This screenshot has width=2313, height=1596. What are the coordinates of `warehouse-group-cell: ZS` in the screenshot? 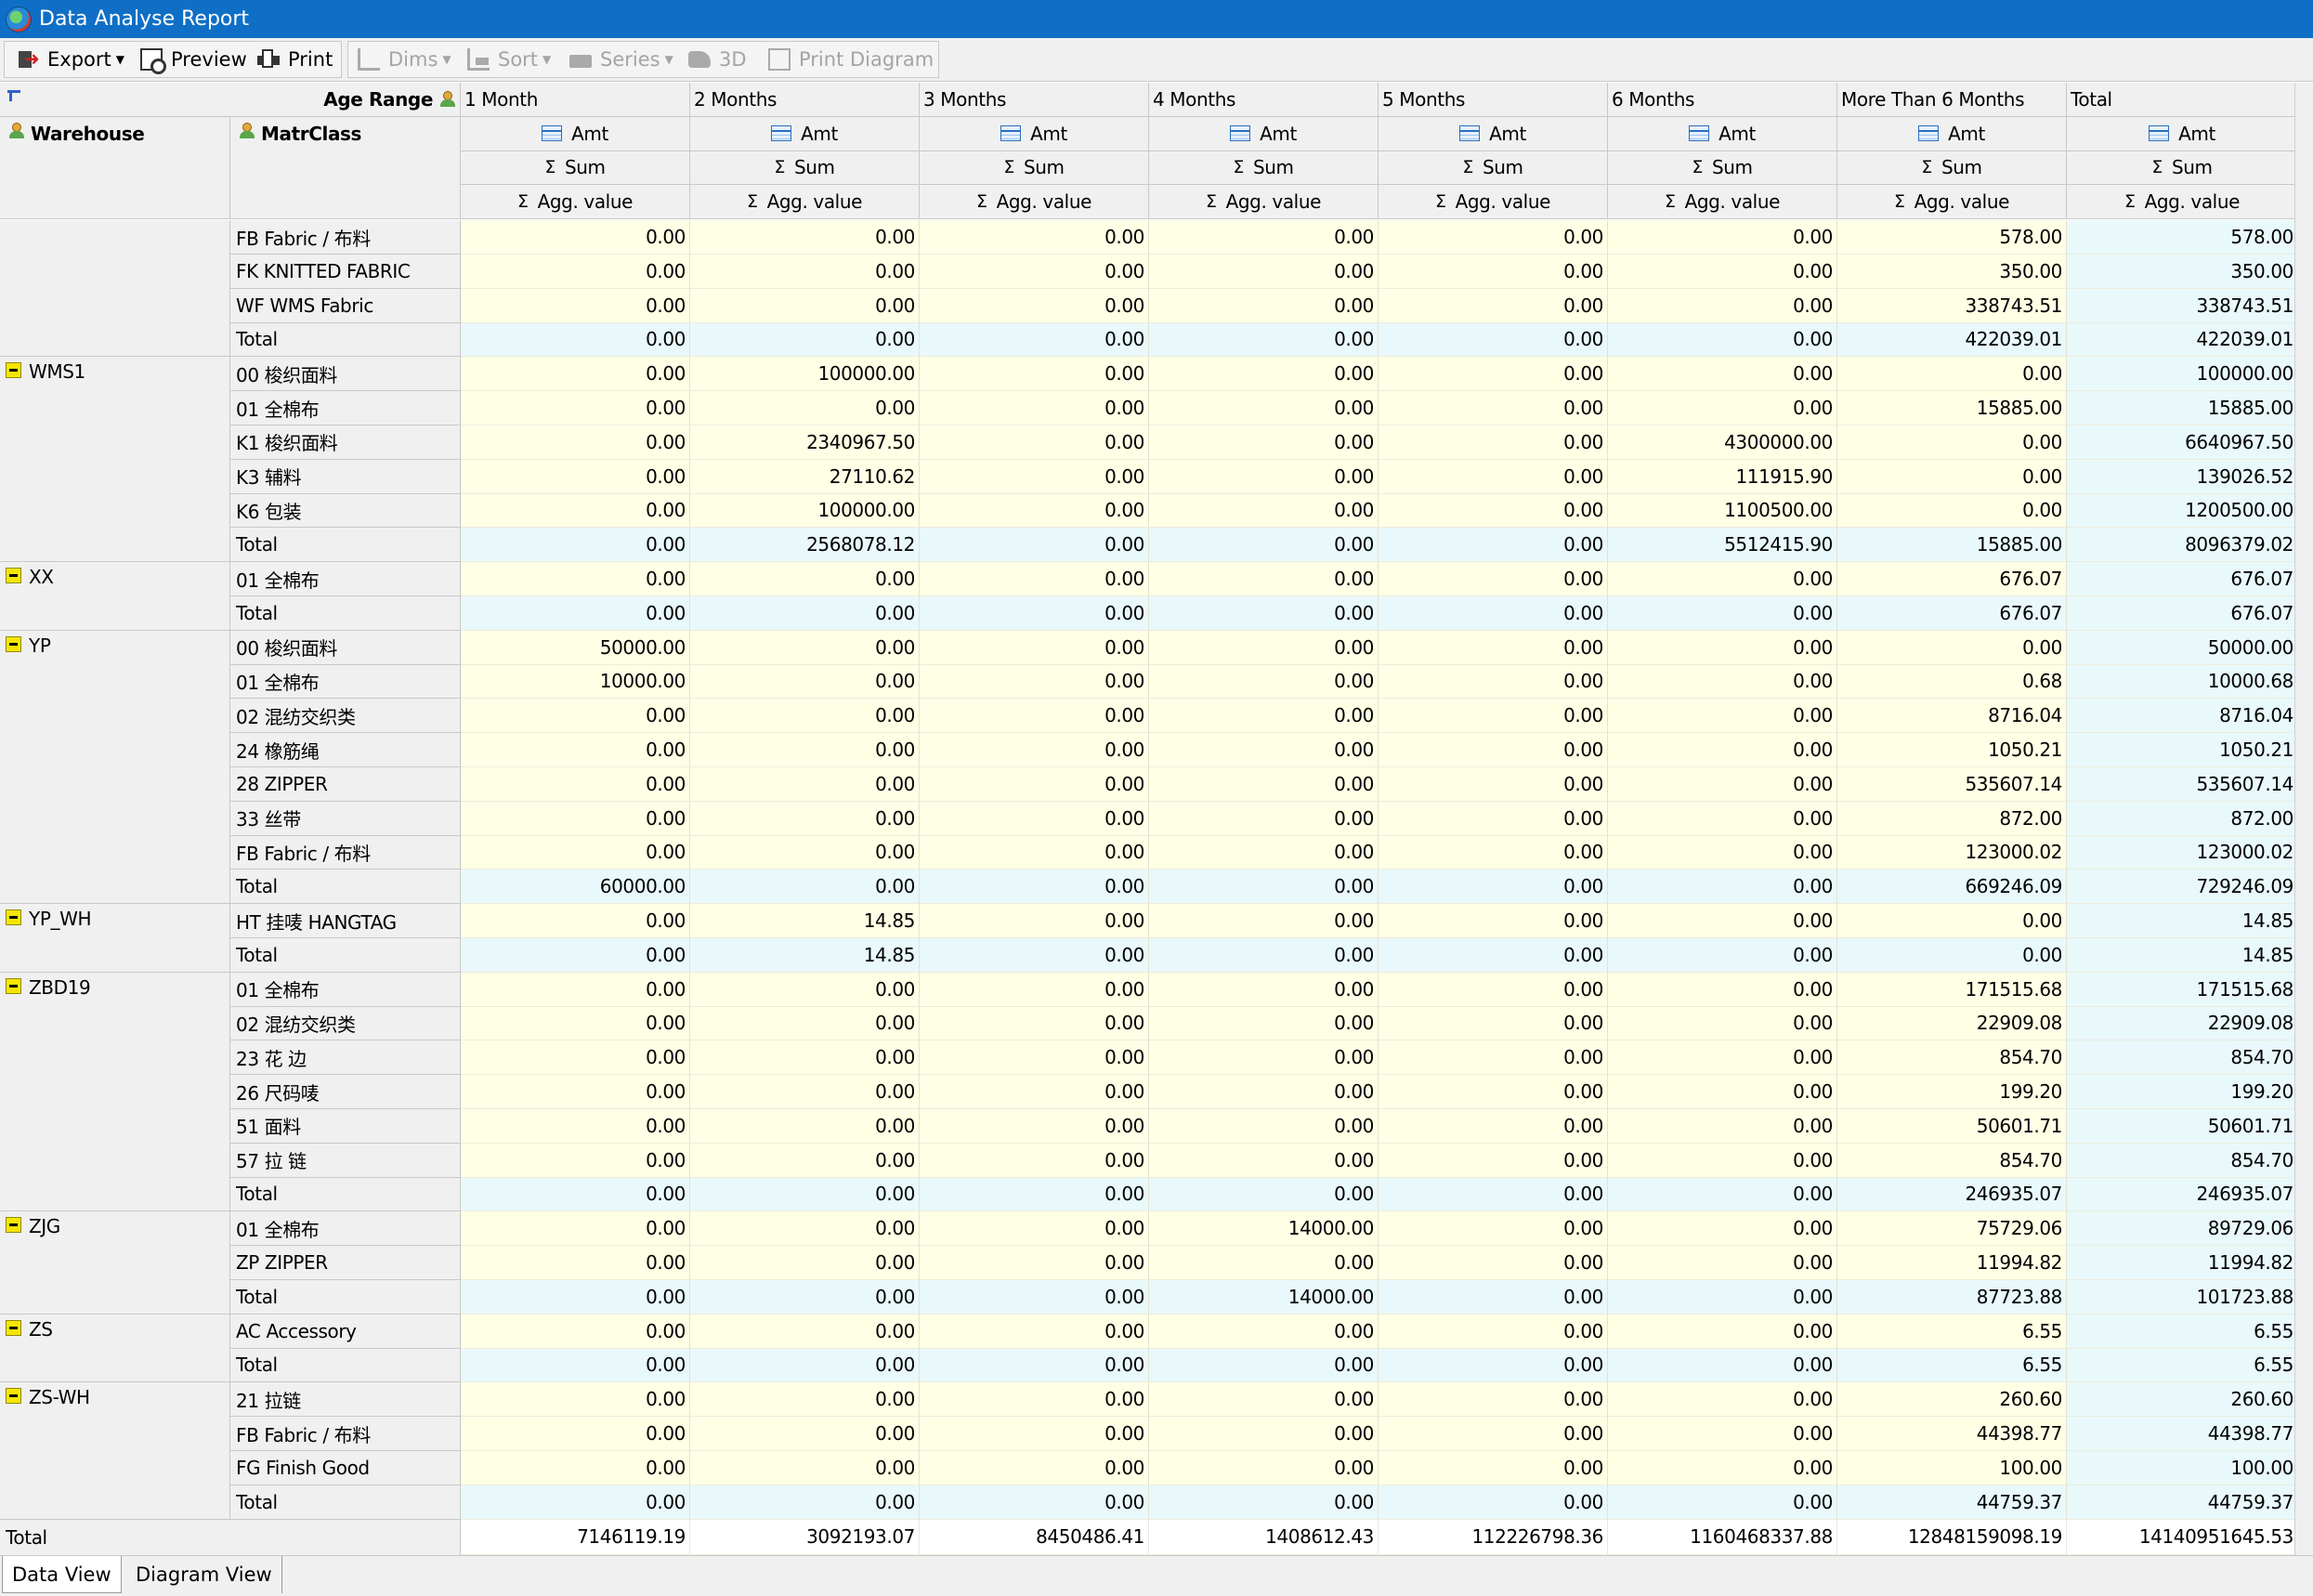 It's located at (115, 1349).